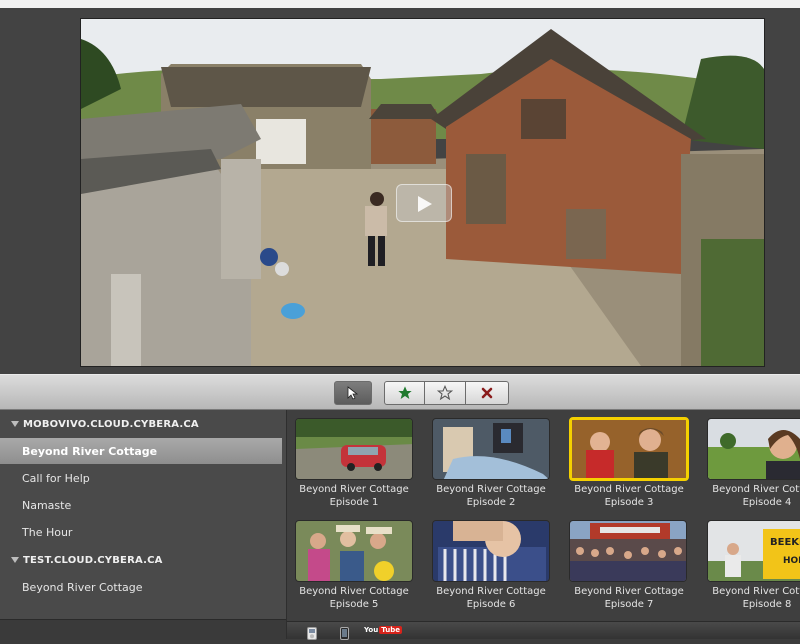 Image resolution: width=800 pixels, height=644 pixels. What do you see at coordinates (767, 604) in the screenshot?
I see `episode-number: Episode 8` at bounding box center [767, 604].